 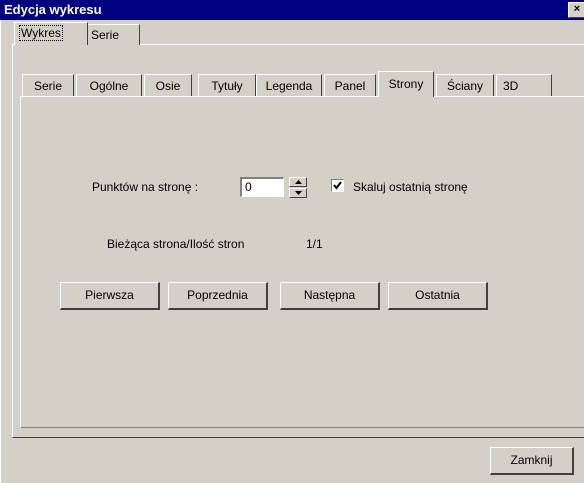 I want to click on tab-panel: Panel, so click(x=350, y=85).